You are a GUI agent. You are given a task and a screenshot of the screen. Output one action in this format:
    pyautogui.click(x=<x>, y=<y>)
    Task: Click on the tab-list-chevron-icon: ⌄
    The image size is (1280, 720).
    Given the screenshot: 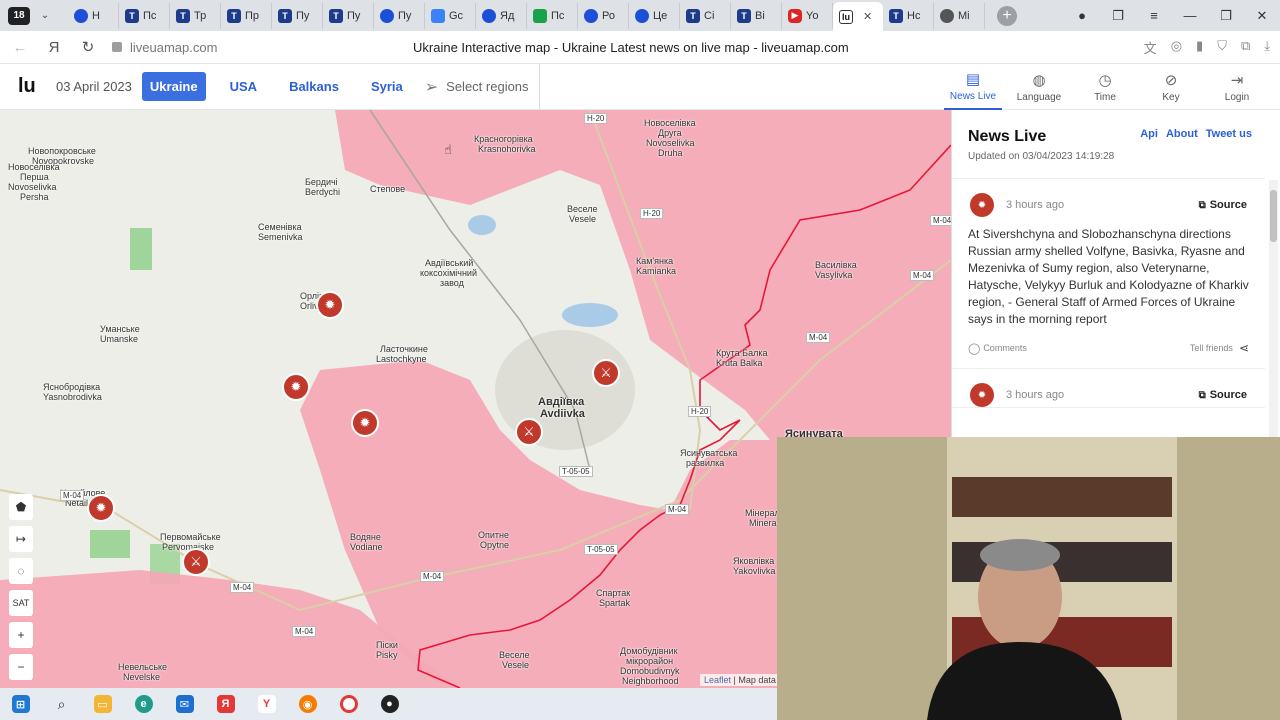 What is the action you would take?
    pyautogui.click(x=45, y=15)
    